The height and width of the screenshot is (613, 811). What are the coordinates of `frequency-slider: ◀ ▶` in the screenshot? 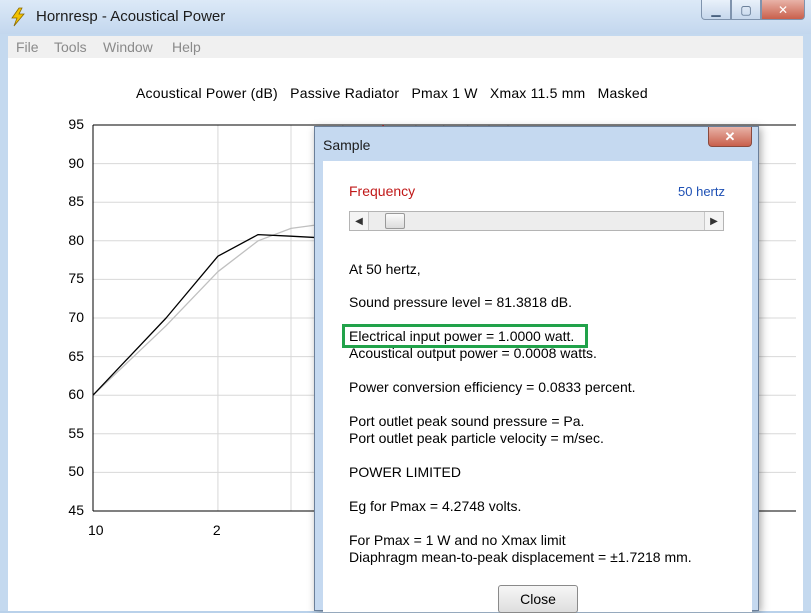 It's located at (536, 221).